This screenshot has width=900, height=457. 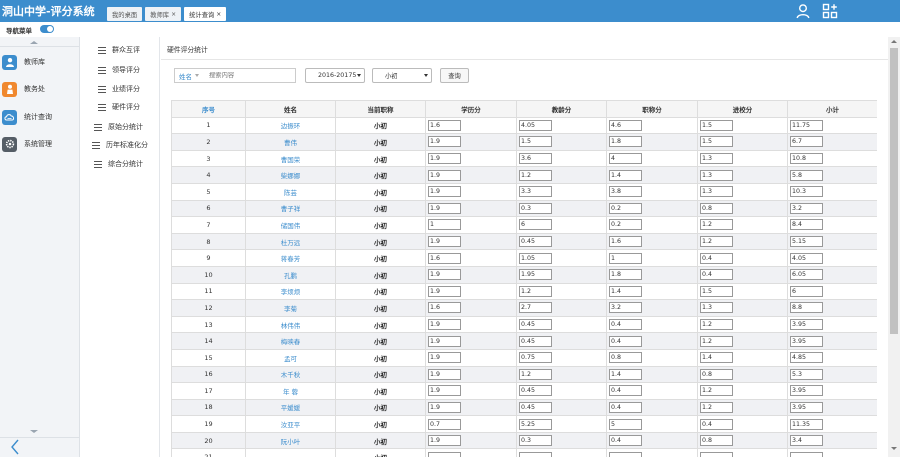 What do you see at coordinates (40, 117) in the screenshot?
I see `nav-item-stats-query: 统计查询` at bounding box center [40, 117].